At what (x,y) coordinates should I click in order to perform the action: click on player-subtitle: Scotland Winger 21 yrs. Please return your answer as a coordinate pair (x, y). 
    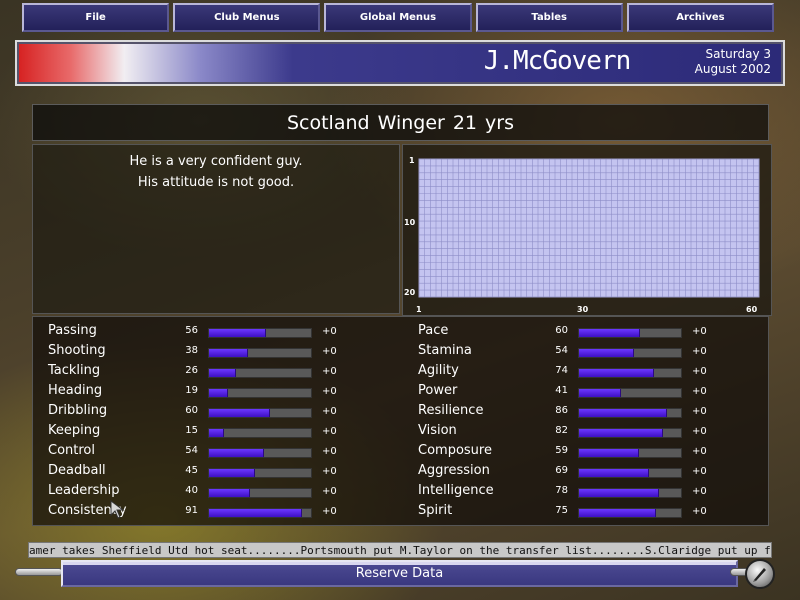
    Looking at the image, I should click on (400, 122).